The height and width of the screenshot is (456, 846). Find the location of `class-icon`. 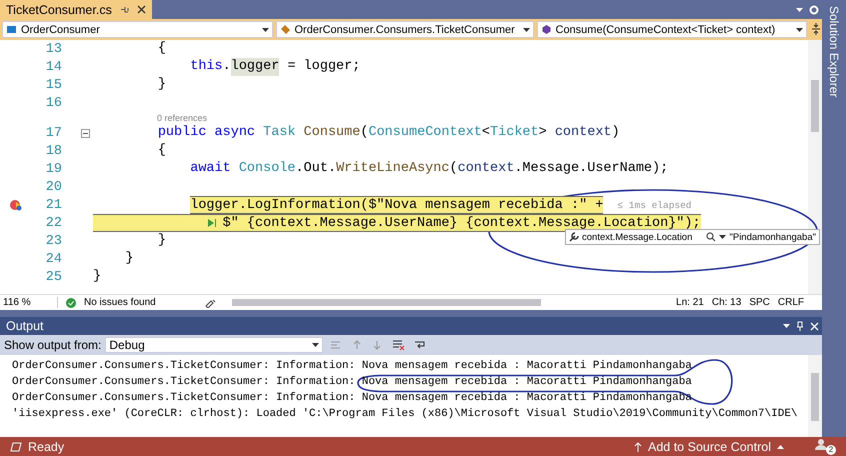

class-icon is located at coordinates (285, 29).